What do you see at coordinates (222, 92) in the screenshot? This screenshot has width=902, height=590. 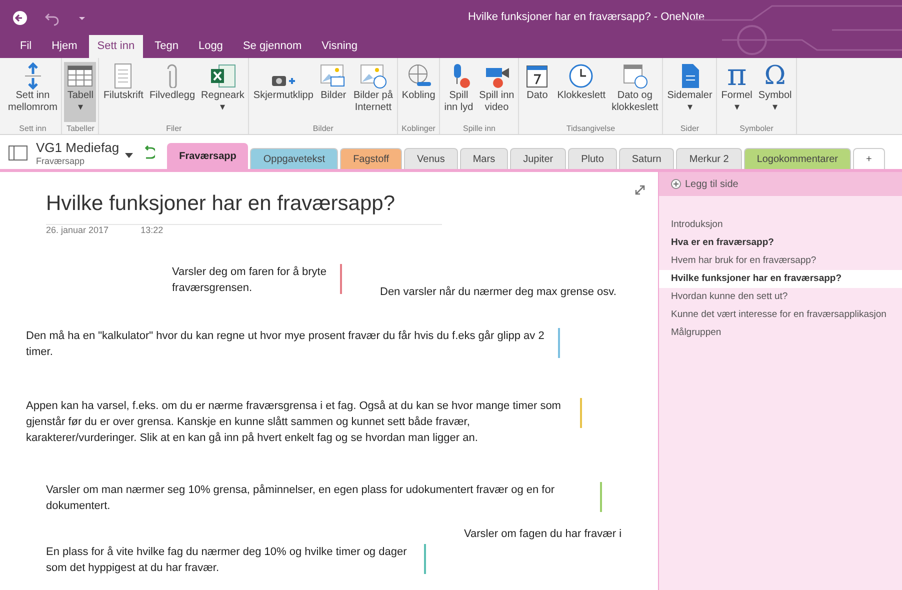 I see `ribbon-button: Regneark ▾` at bounding box center [222, 92].